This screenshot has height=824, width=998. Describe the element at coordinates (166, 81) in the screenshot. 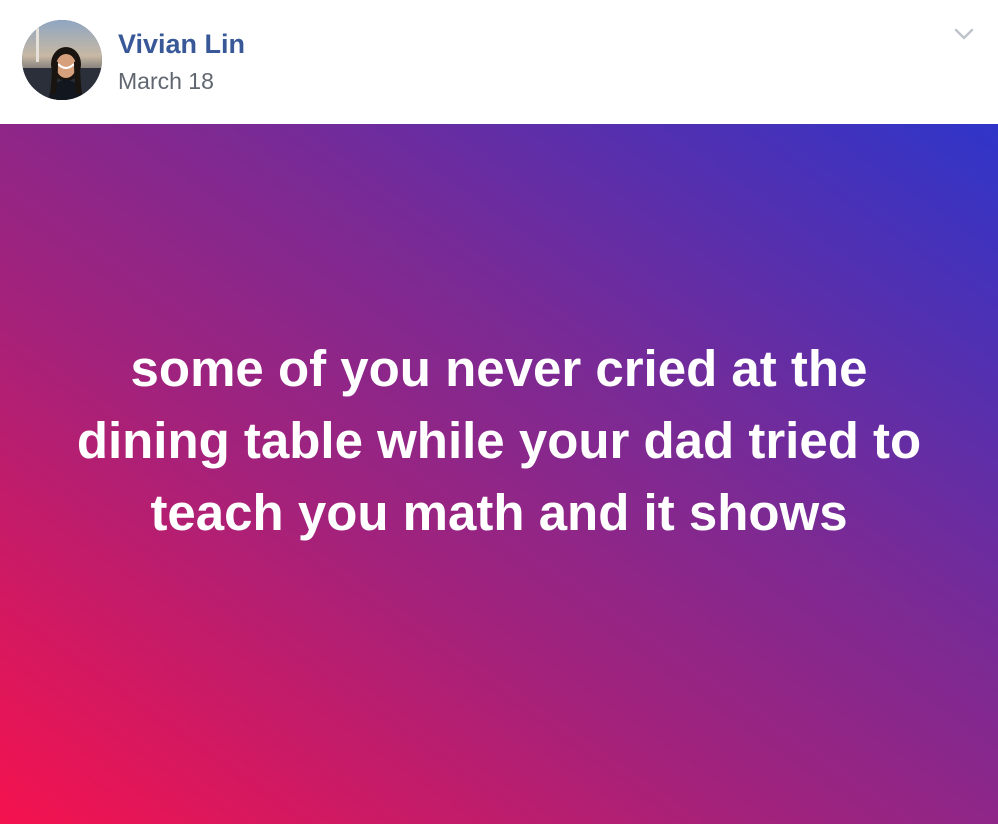

I see `post-timestamp: March 18` at that location.